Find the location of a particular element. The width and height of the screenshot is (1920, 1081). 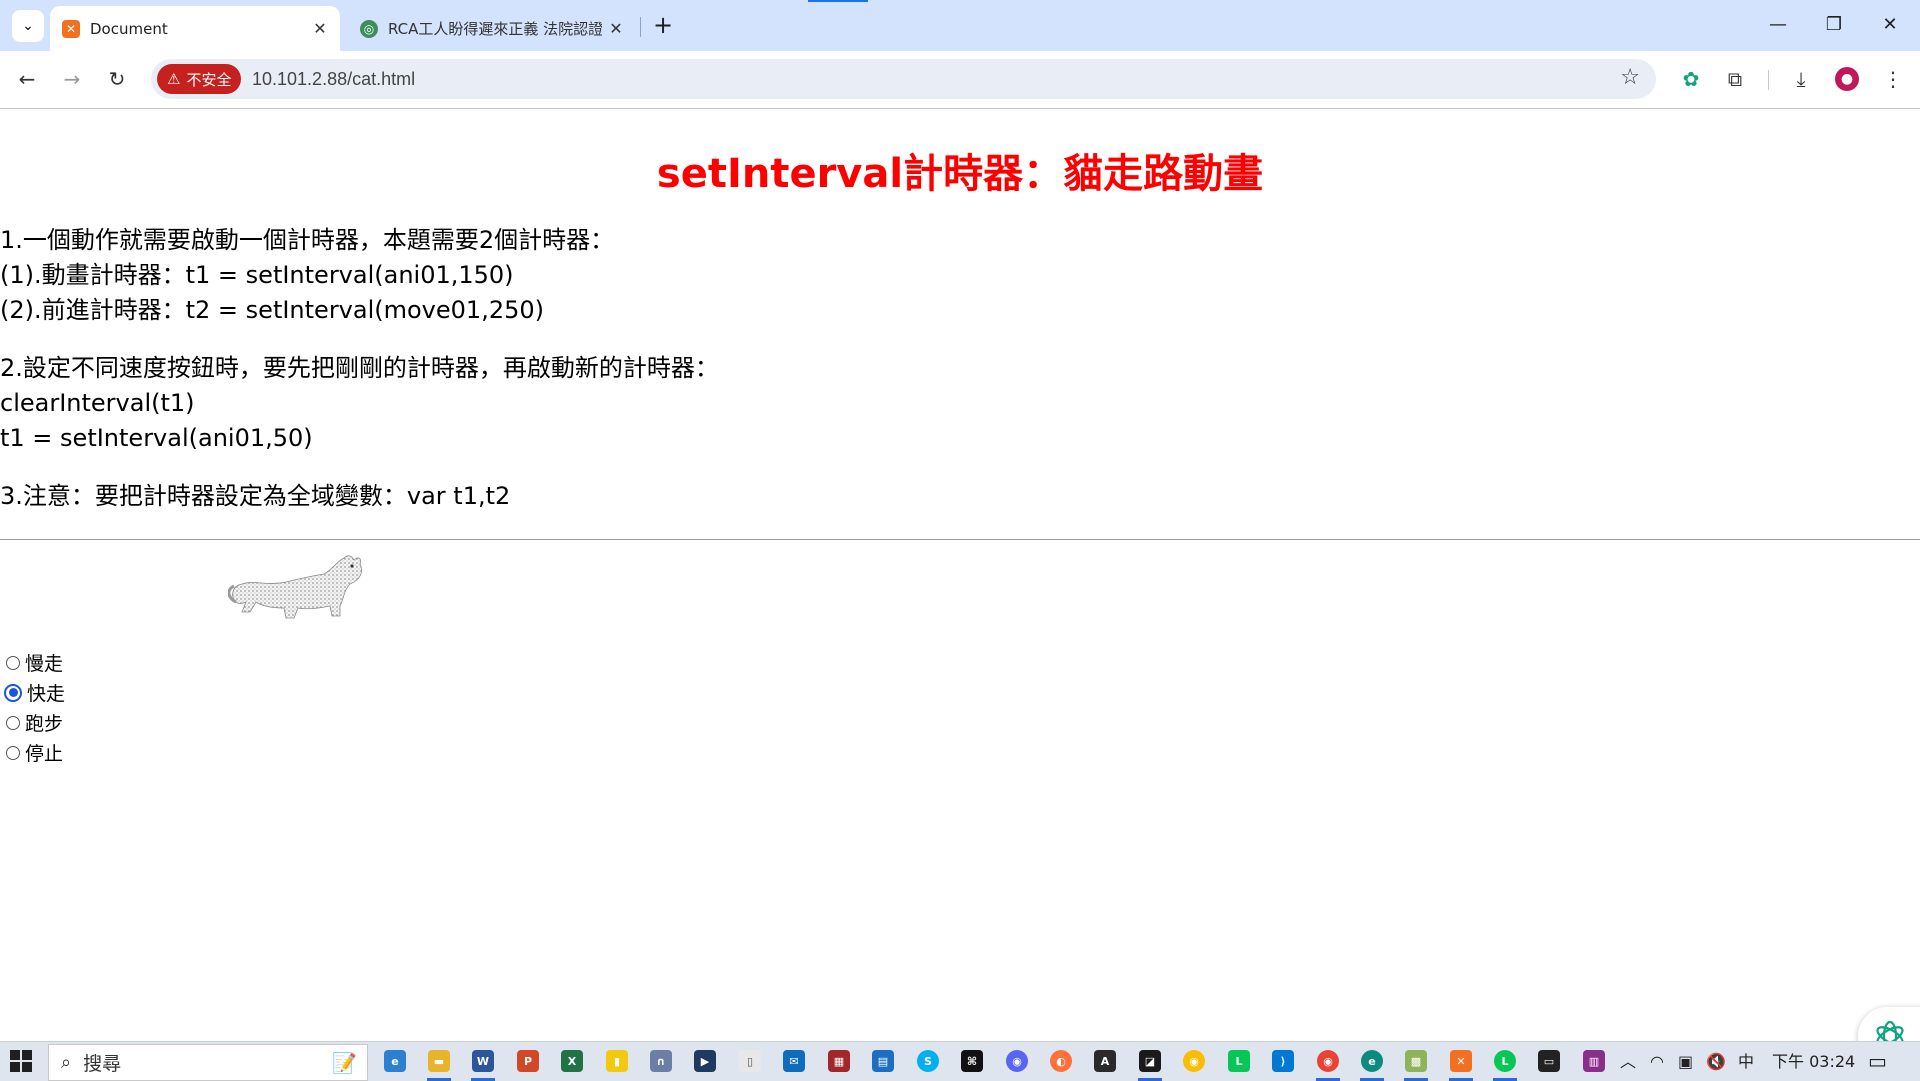

bookmark-star-icon: ☆ is located at coordinates (1630, 77).